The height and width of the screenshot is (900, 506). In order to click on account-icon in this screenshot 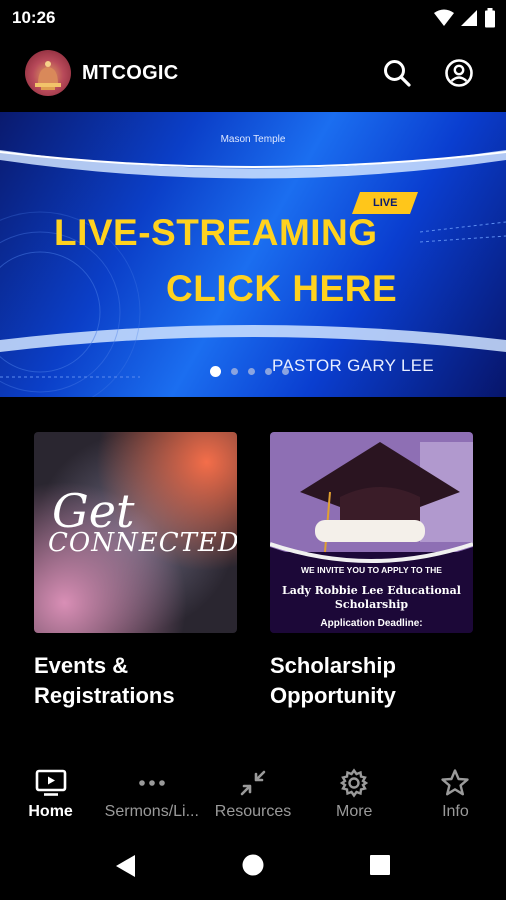, I will do `click(459, 73)`.